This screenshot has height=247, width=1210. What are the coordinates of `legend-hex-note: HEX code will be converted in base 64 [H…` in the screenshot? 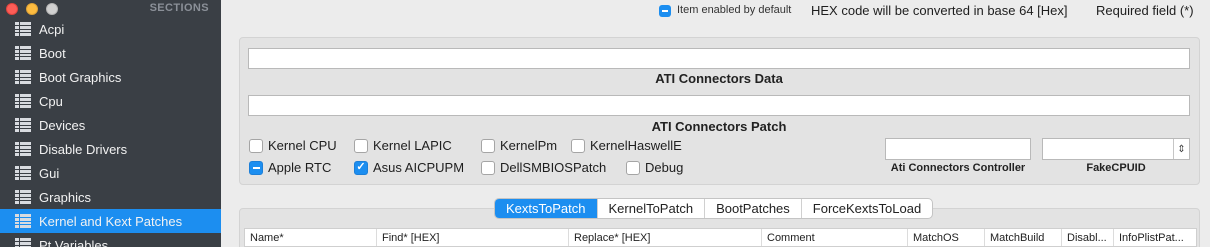 It's located at (939, 10).